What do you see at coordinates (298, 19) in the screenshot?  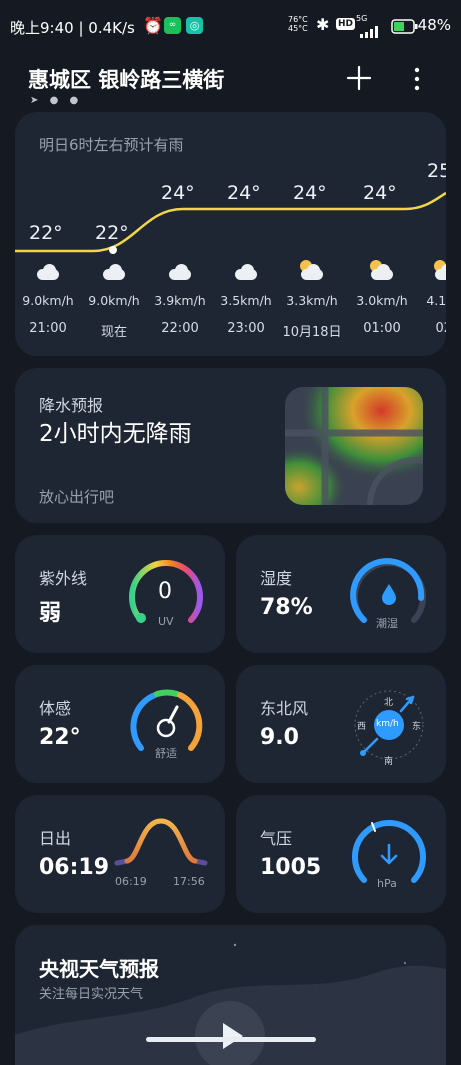 I see `temp-top: 76°C` at bounding box center [298, 19].